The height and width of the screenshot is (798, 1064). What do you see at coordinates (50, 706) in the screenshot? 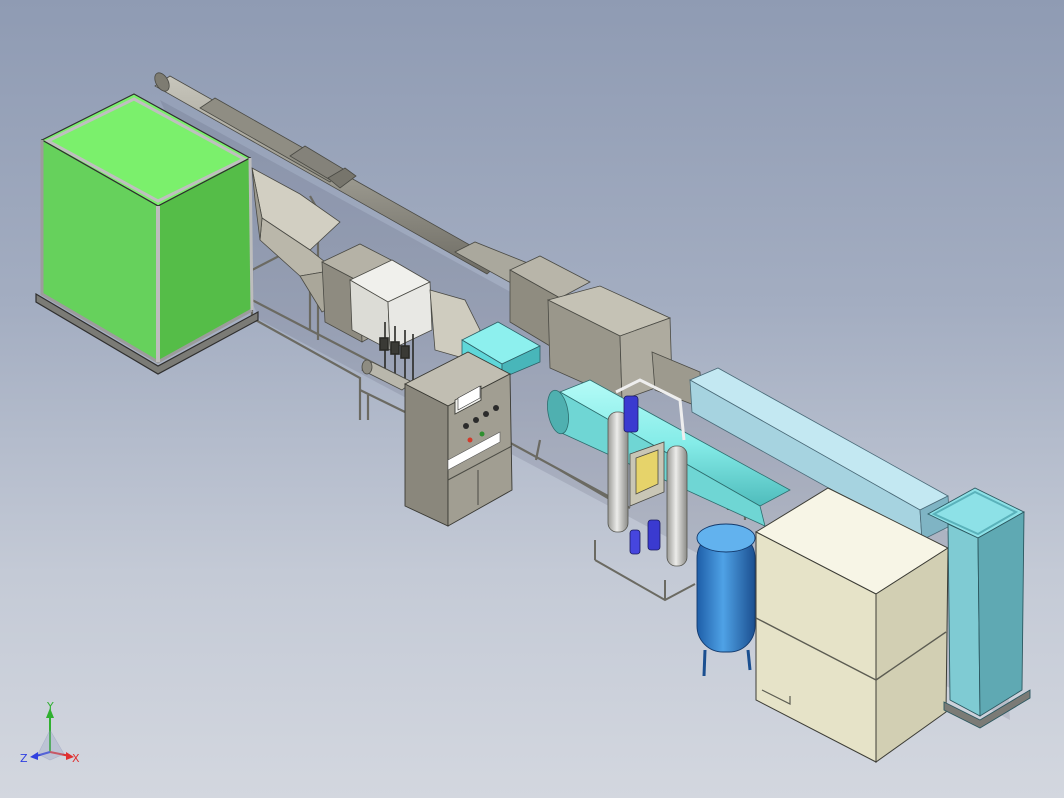
I see `y-axis-label: Y` at bounding box center [50, 706].